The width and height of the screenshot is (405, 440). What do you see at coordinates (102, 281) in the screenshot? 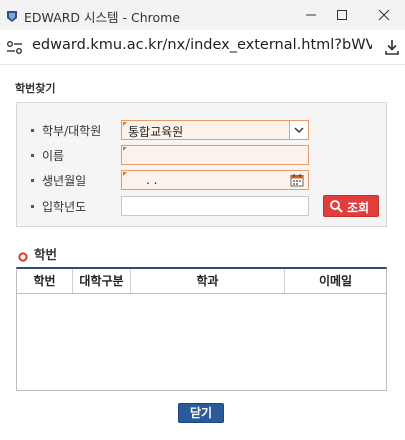
I see `column-header-college-type: 대학구분` at bounding box center [102, 281].